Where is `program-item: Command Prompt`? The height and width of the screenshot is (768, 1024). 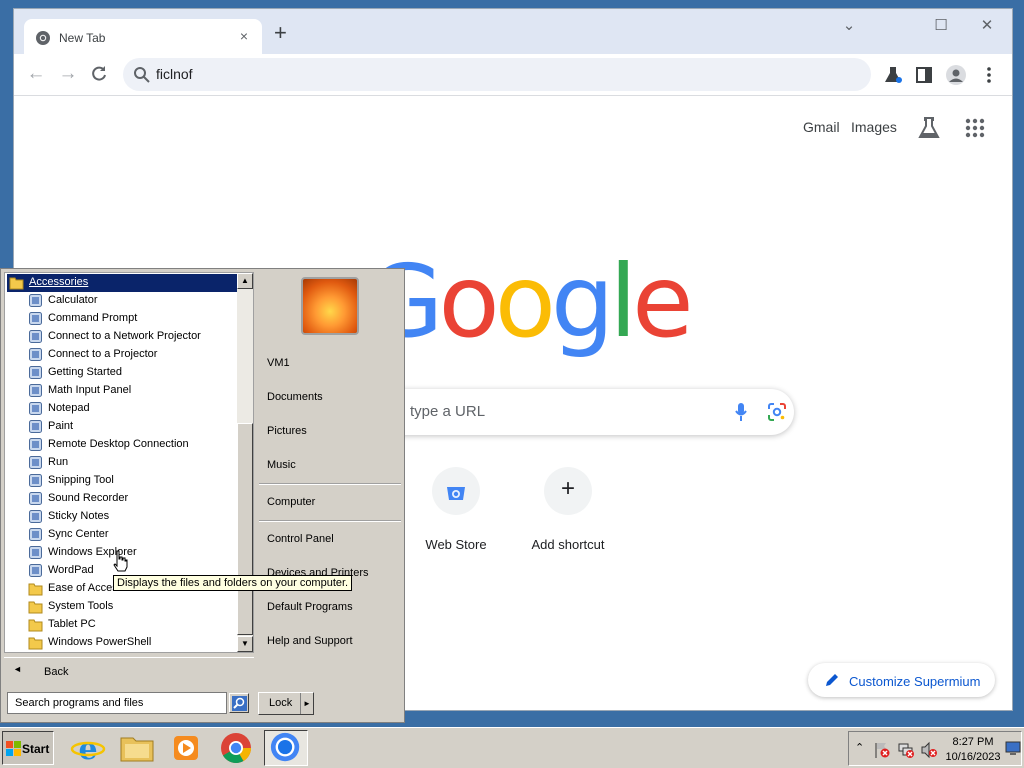 program-item: Command Prompt is located at coordinates (123, 319).